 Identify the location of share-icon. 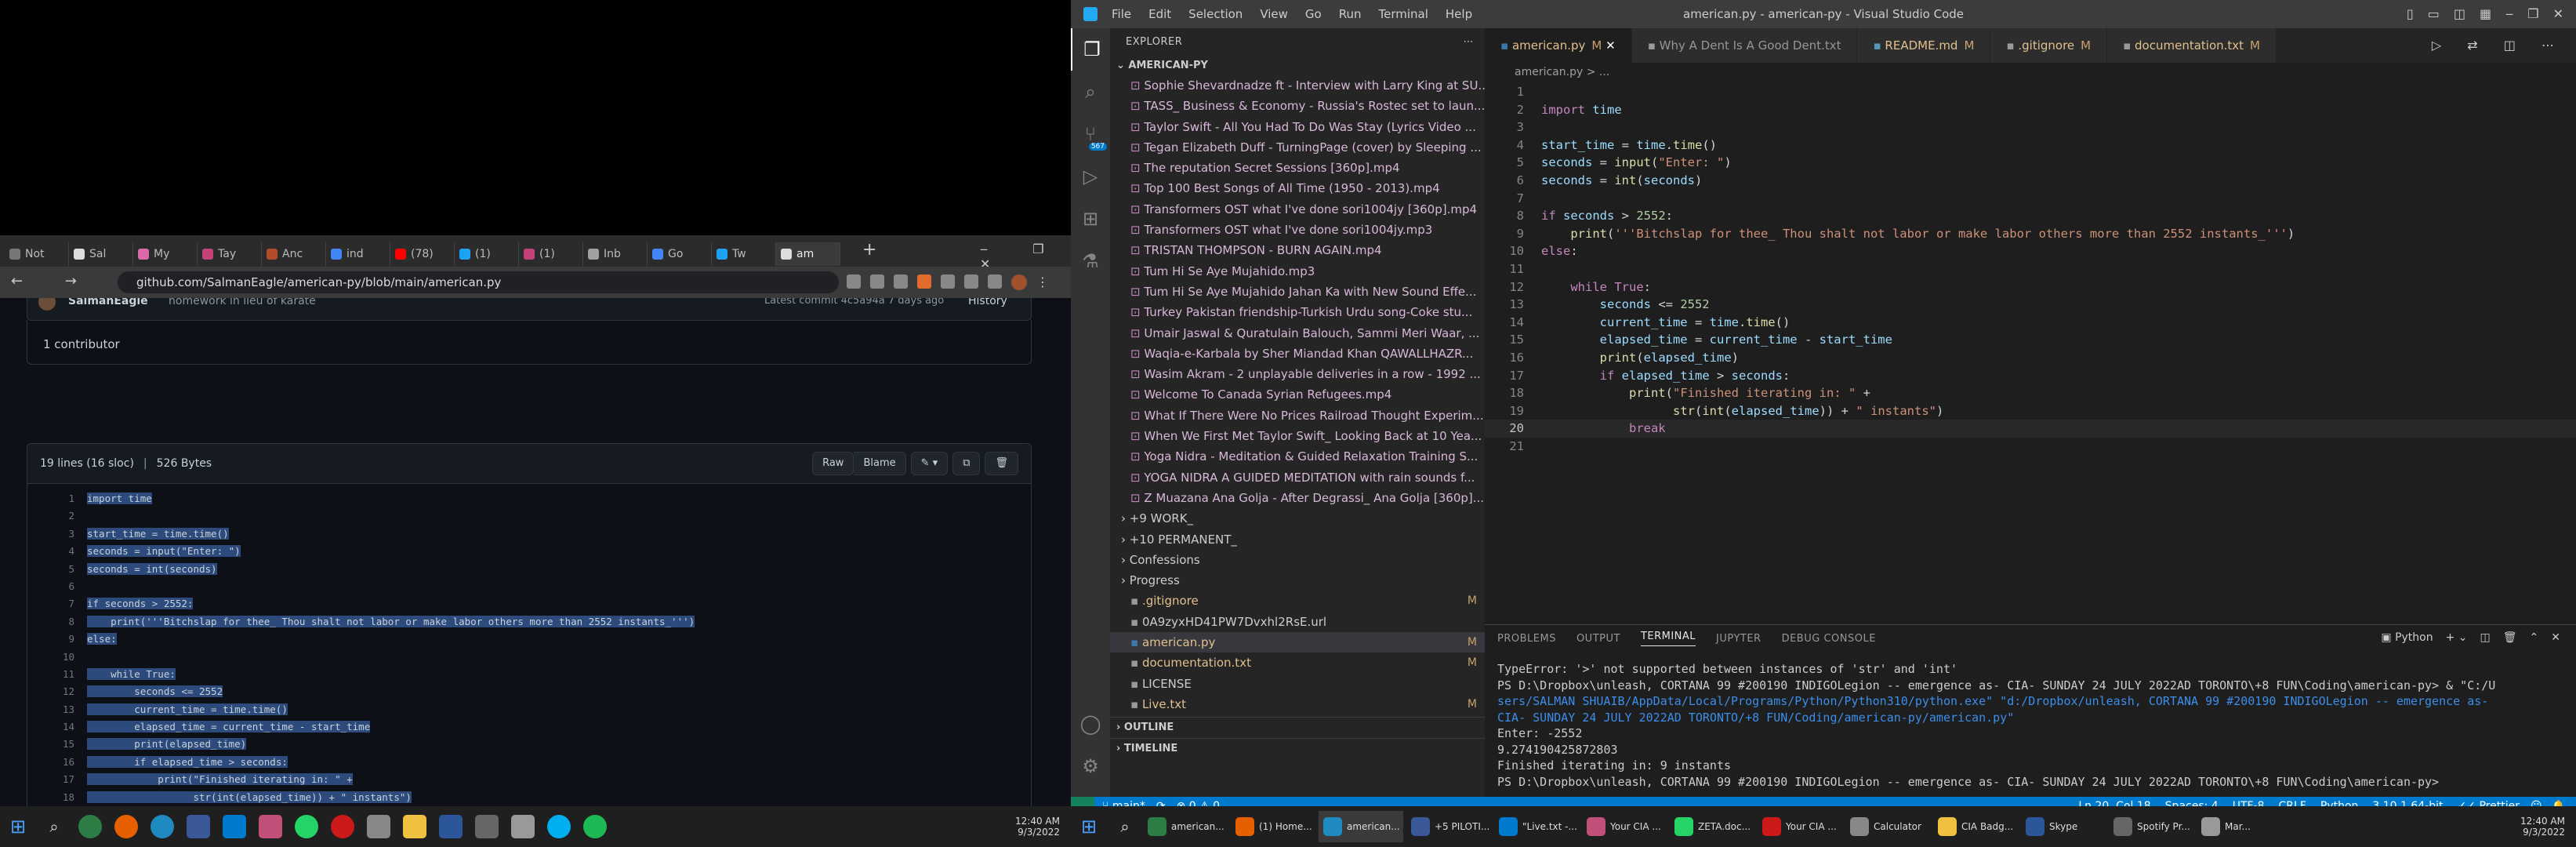
(877, 281).